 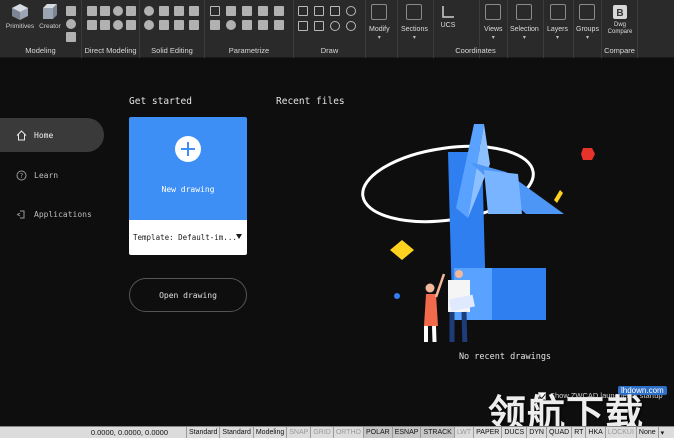 I want to click on selection-menu-button: Selection ▾, so click(x=524, y=21).